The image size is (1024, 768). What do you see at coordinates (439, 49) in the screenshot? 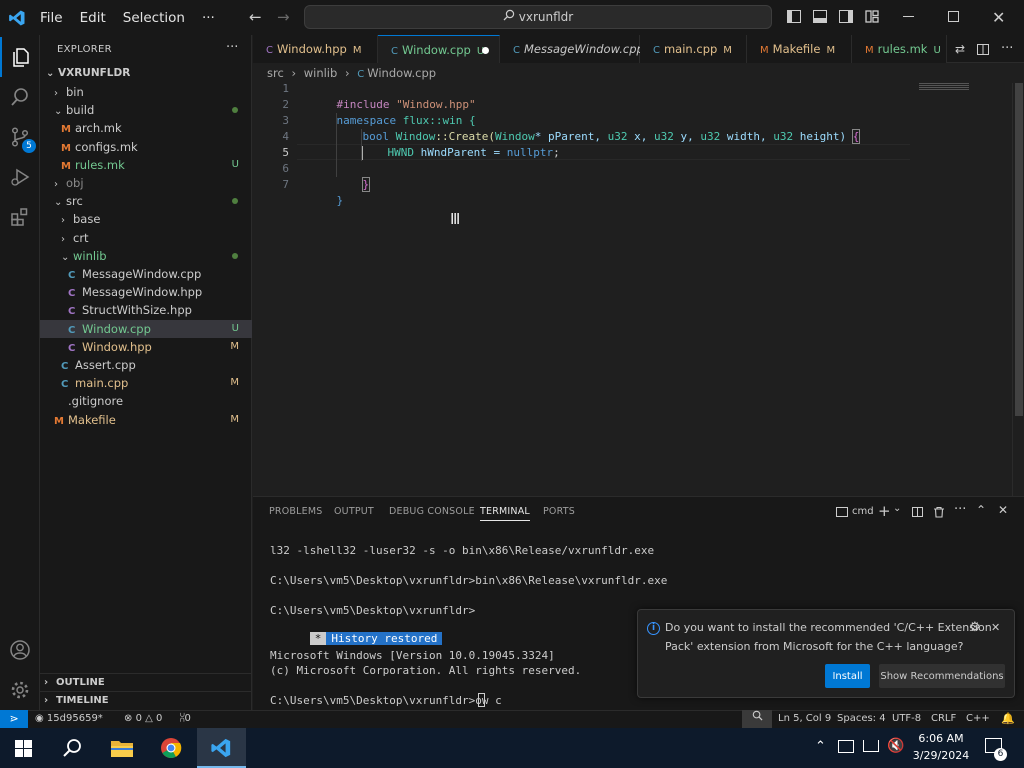
I see `tab-window-cpp: C Window.cpp U` at bounding box center [439, 49].